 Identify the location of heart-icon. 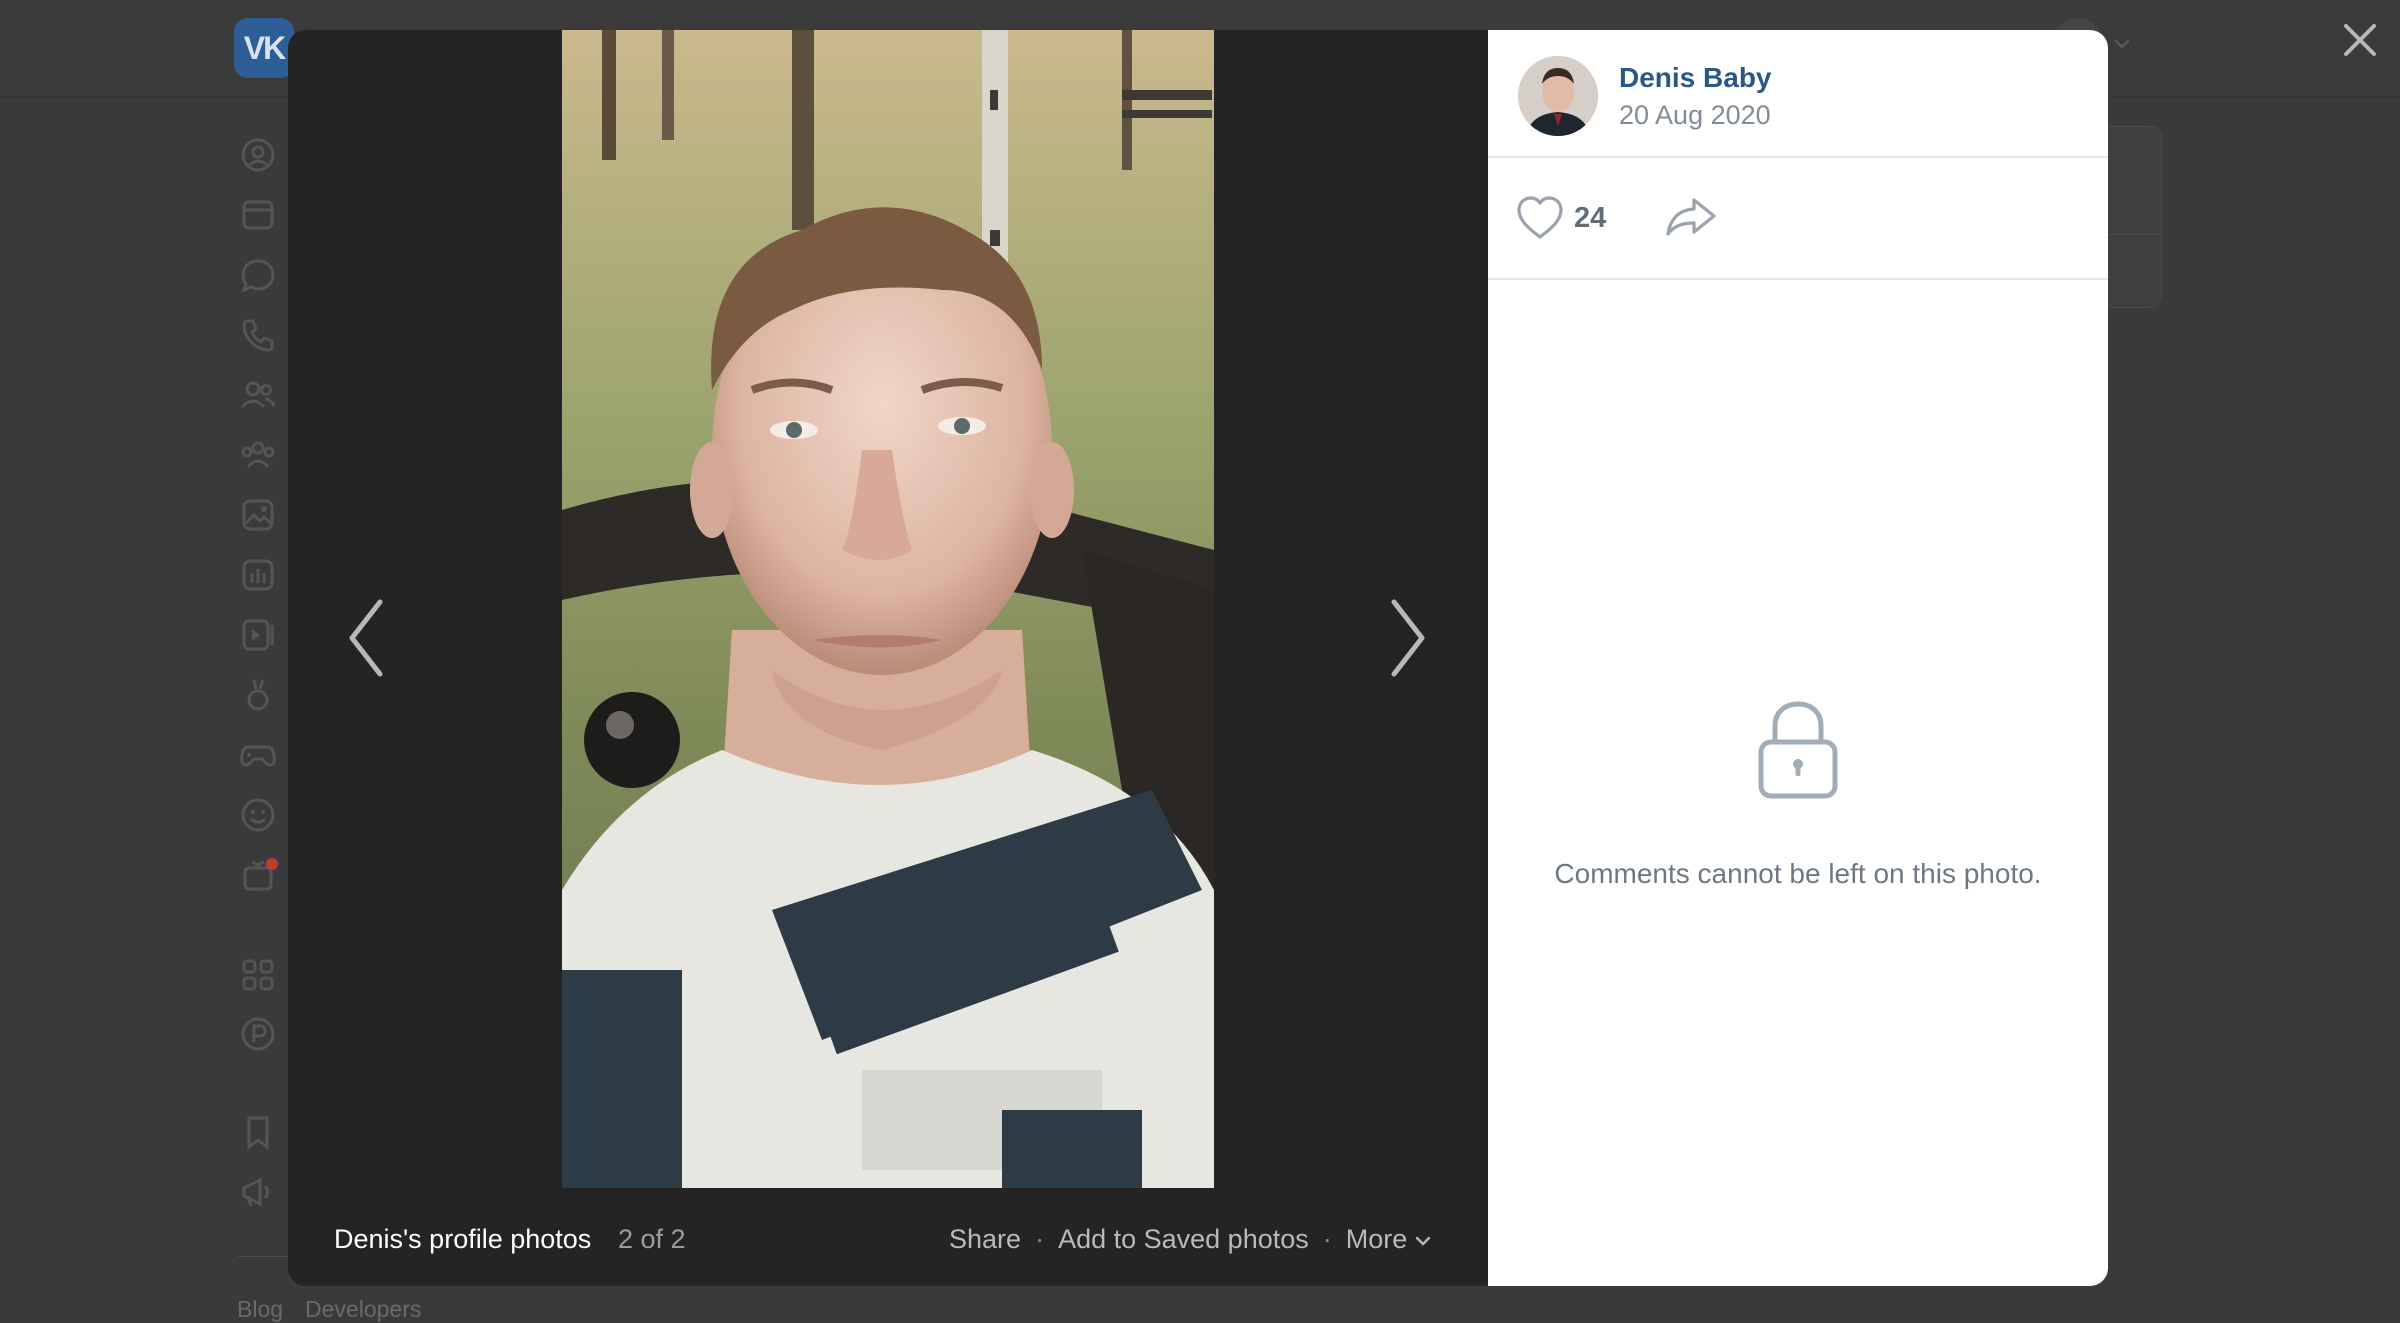
(1540, 217).